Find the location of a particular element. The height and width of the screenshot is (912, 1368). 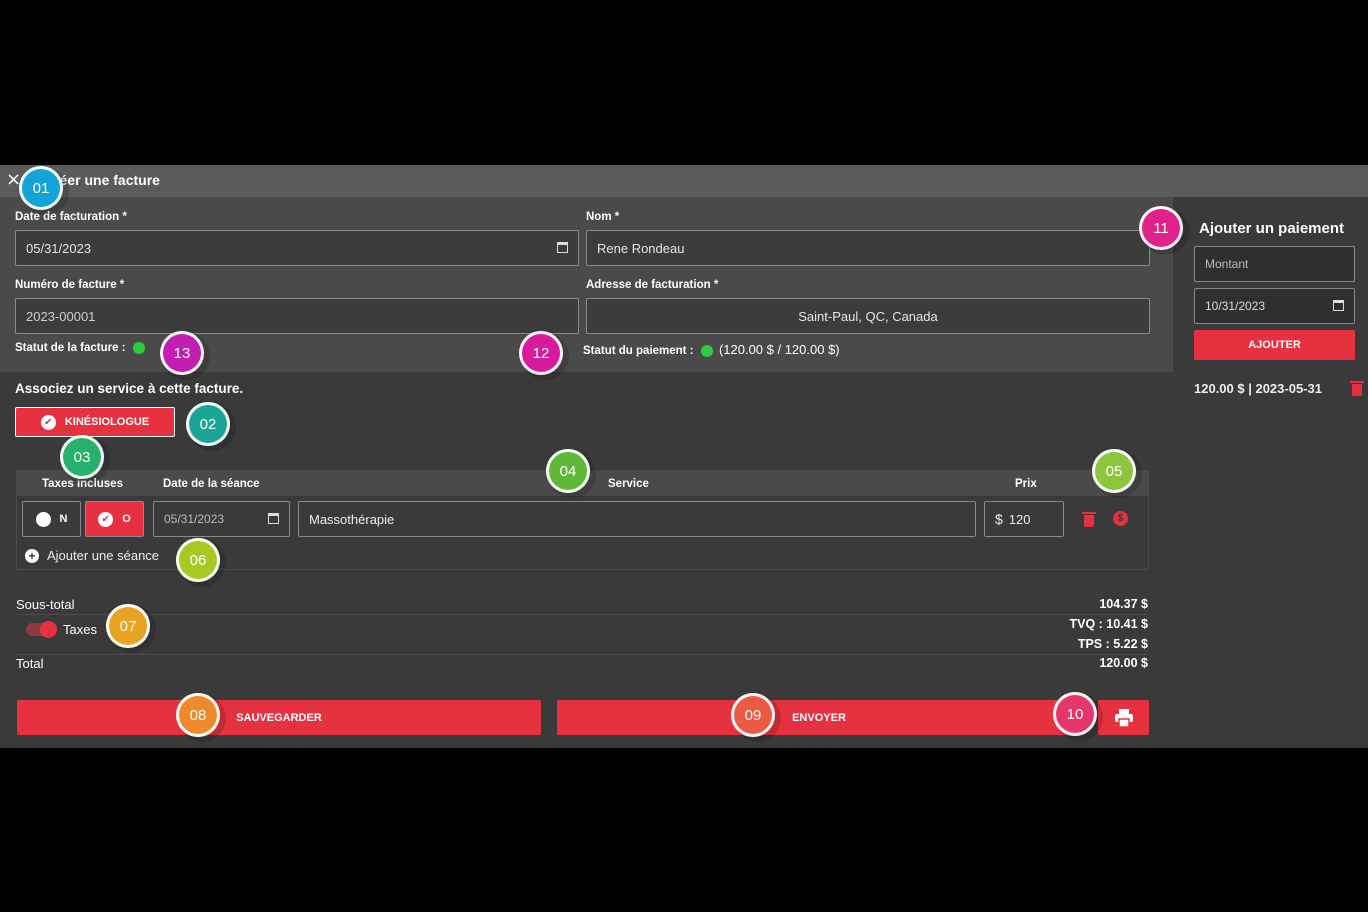

add-session-button: + Ajouter une séance is located at coordinates (92, 555).